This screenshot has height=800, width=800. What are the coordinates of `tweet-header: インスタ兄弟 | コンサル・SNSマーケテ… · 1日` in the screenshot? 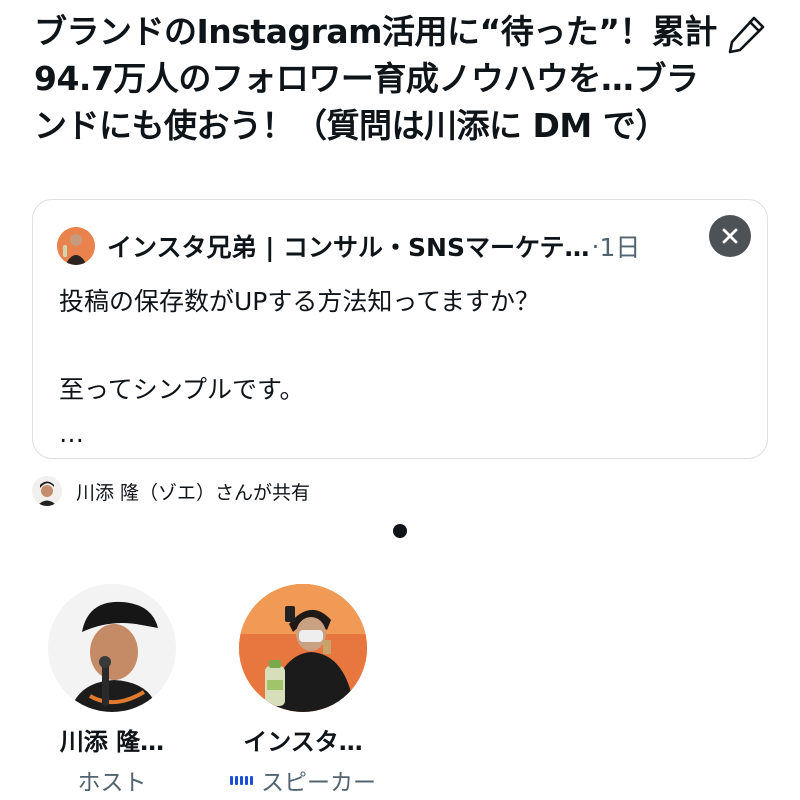 It's located at (397, 246).